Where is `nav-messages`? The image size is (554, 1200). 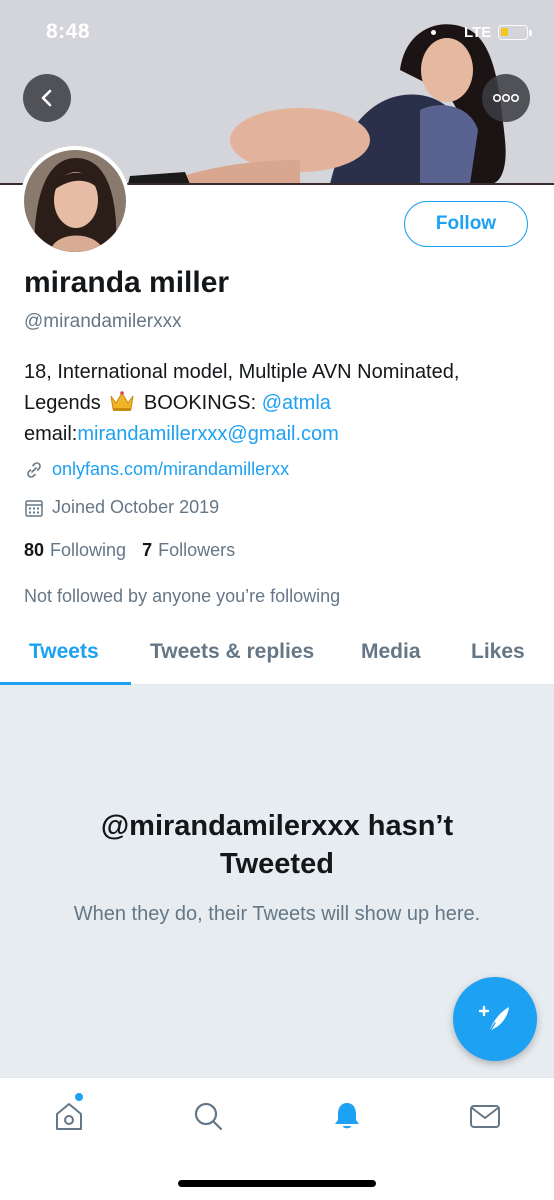
nav-messages is located at coordinates (485, 1116).